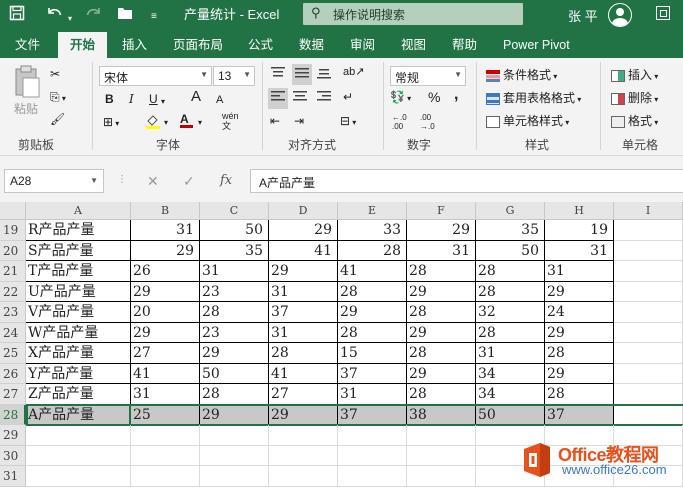 This screenshot has height=489, width=683. I want to click on cell-g25: 31, so click(510, 353).